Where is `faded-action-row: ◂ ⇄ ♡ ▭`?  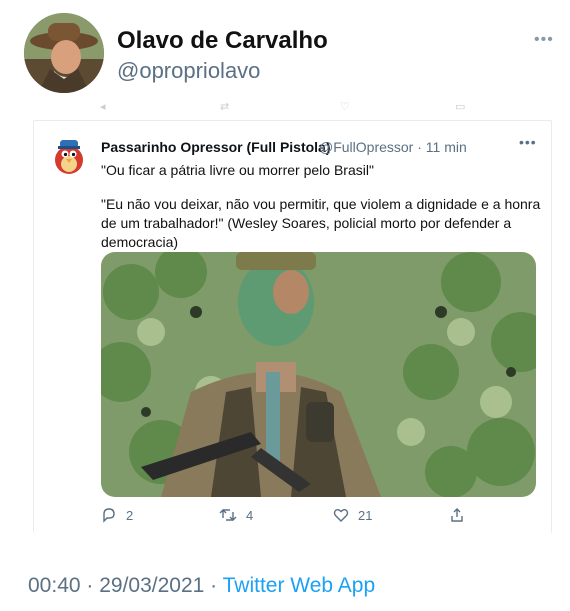
faded-action-row: ◂ ⇄ ♡ ▭ is located at coordinates (283, 107).